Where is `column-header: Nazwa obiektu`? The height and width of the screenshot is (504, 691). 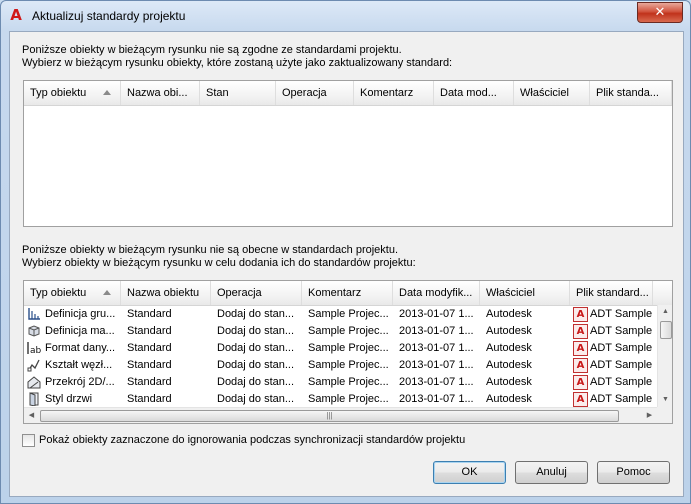
column-header: Nazwa obiektu is located at coordinates (166, 293).